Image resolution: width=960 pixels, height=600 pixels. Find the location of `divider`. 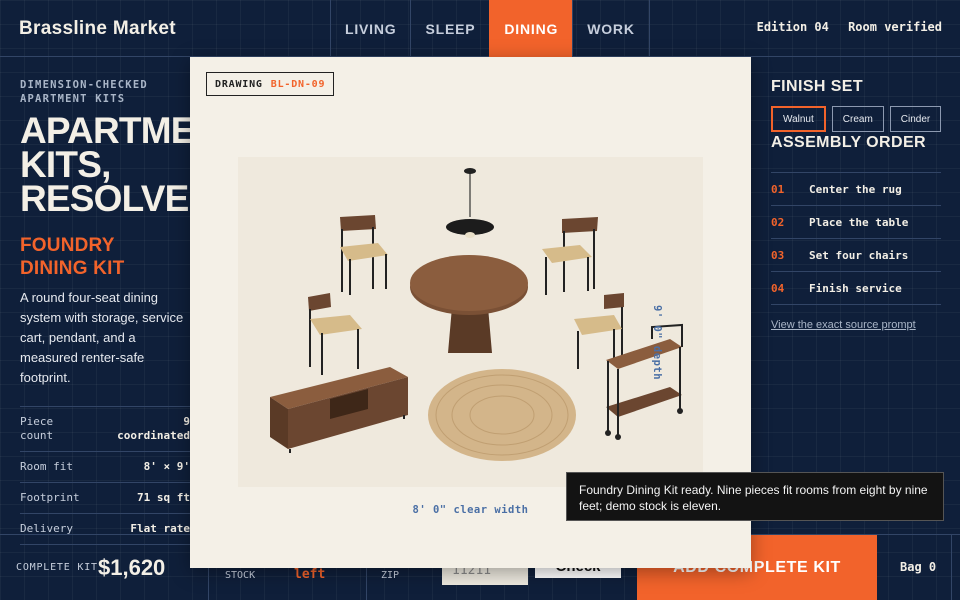

divider is located at coordinates (951, 567).